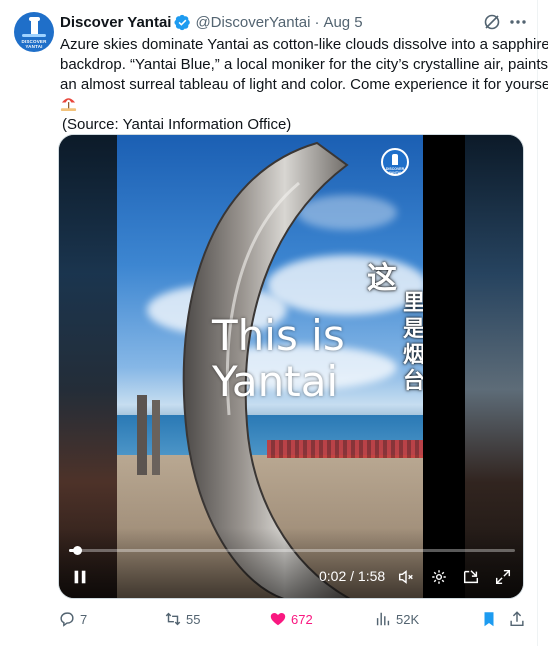 The image size is (548, 646). I want to click on views-button: 52K, so click(396, 619).